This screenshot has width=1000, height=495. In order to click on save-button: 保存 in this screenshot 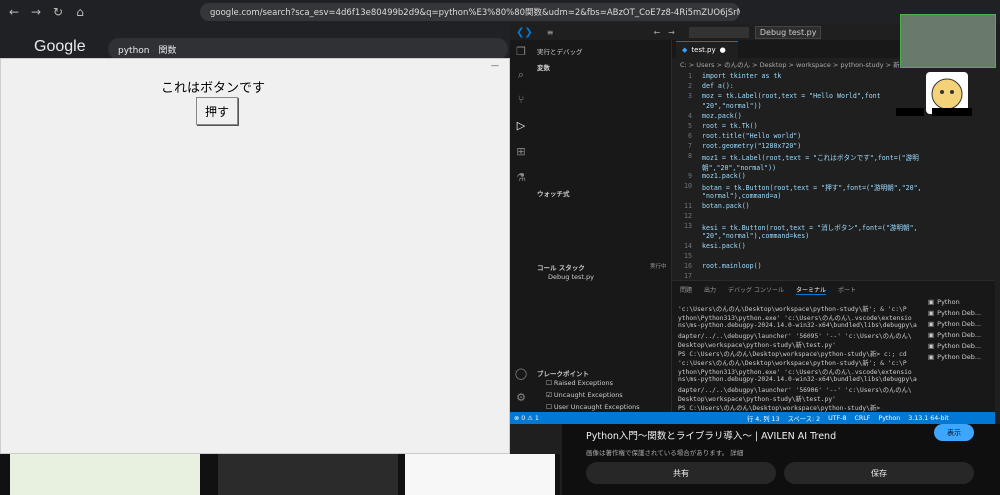, I will do `click(879, 473)`.